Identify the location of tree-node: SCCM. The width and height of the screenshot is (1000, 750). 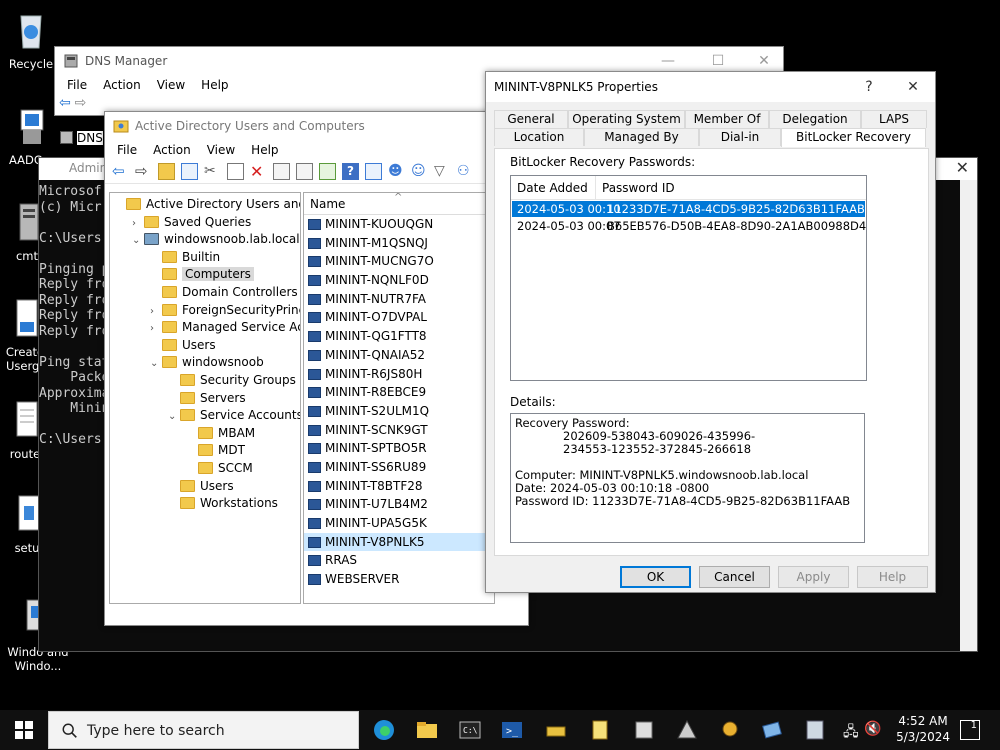
(219, 468).